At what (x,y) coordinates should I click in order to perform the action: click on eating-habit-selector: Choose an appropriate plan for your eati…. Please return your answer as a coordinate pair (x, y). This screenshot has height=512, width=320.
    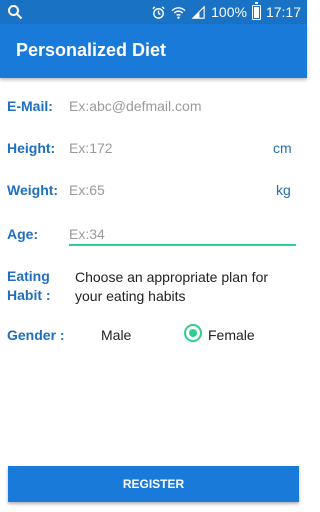
    Looking at the image, I should click on (180, 287).